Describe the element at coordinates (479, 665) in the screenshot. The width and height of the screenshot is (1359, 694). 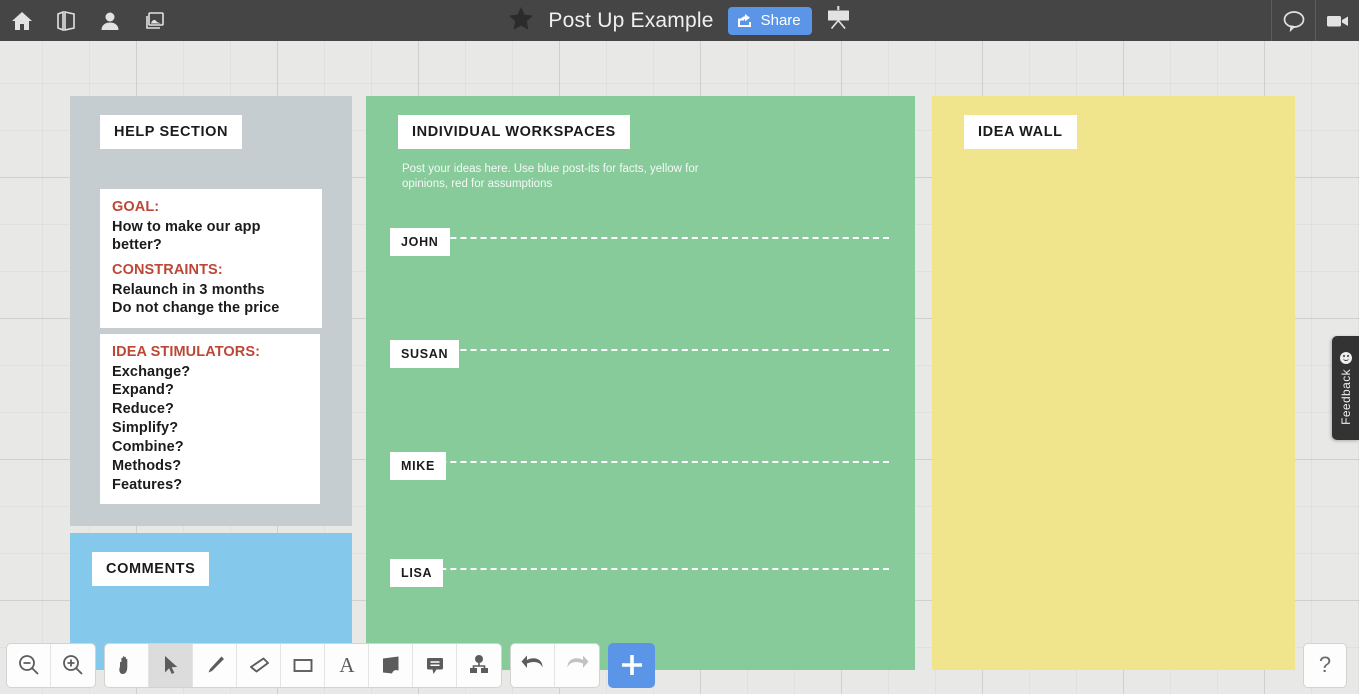
I see `connector-tool` at that location.